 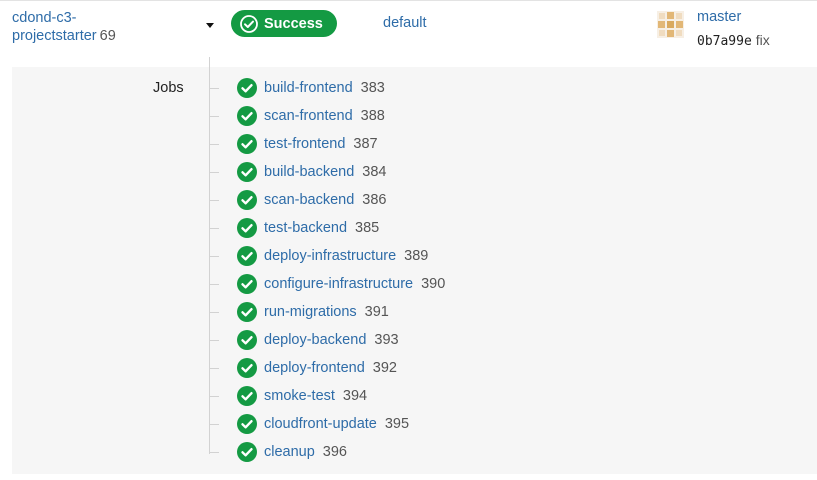 What do you see at coordinates (416, 256) in the screenshot?
I see `job-number: 389` at bounding box center [416, 256].